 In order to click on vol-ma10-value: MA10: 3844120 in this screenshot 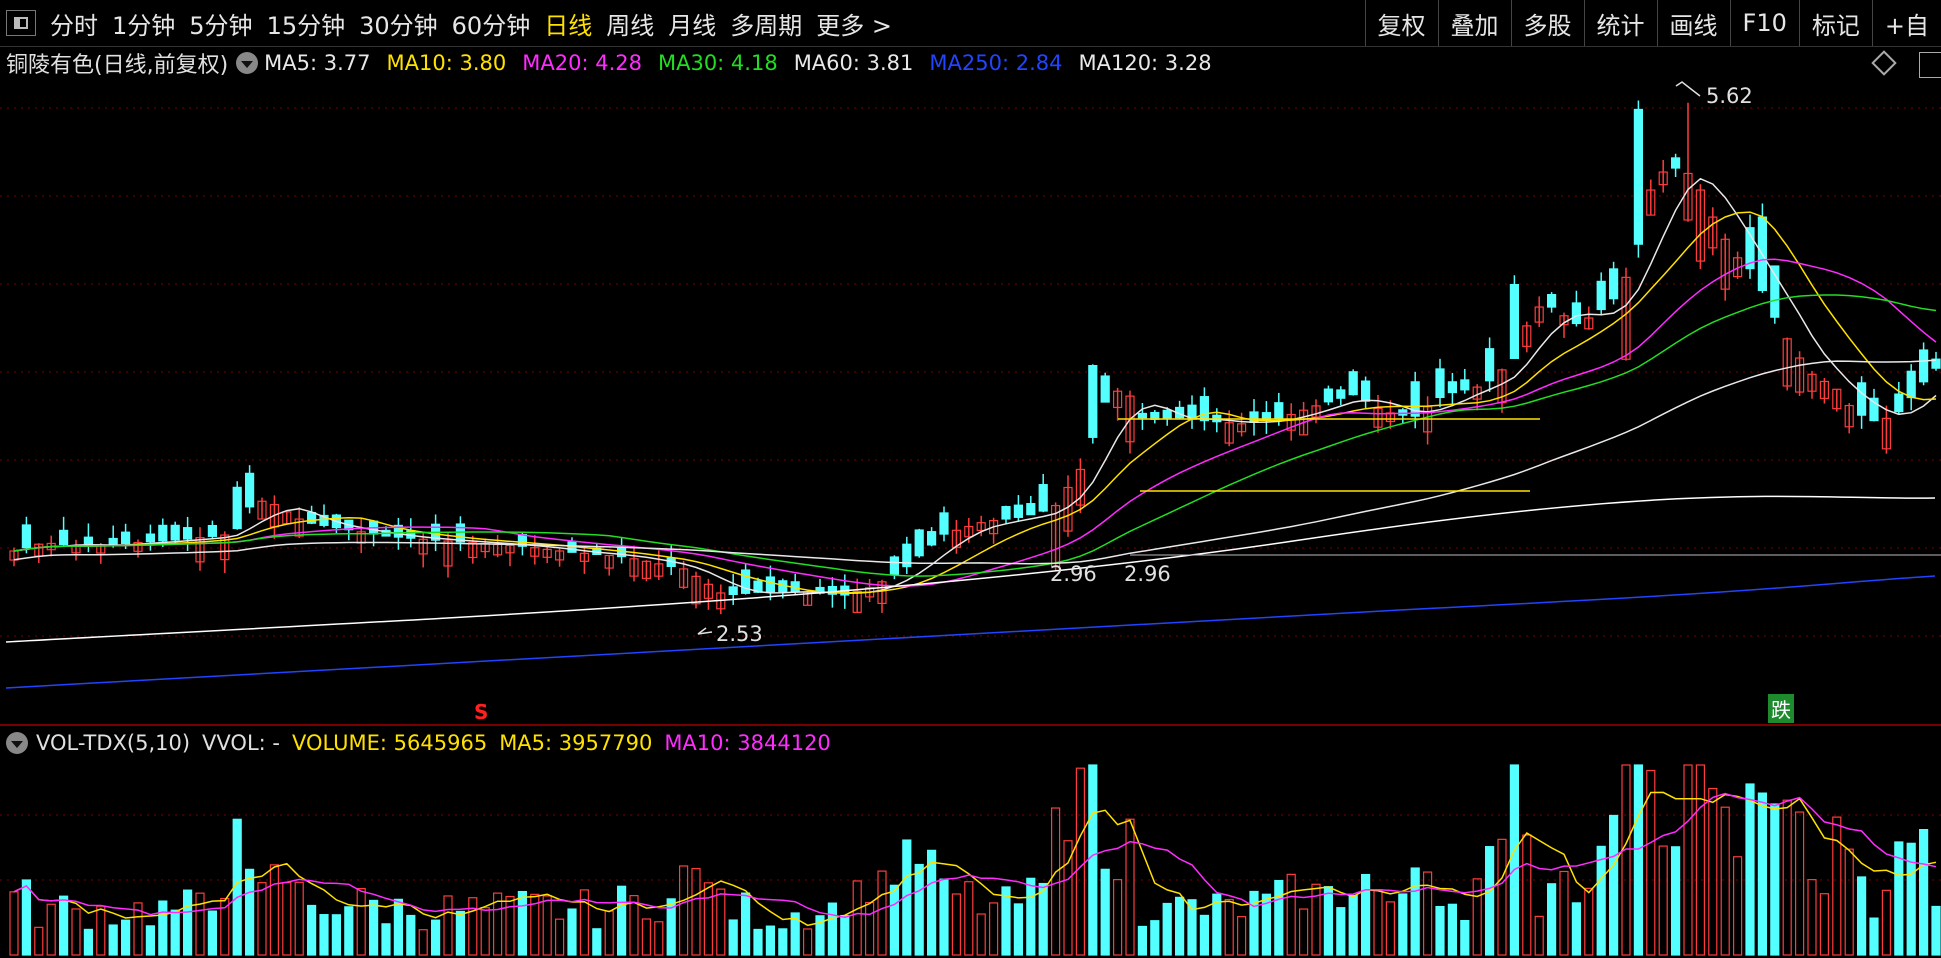, I will do `click(747, 743)`.